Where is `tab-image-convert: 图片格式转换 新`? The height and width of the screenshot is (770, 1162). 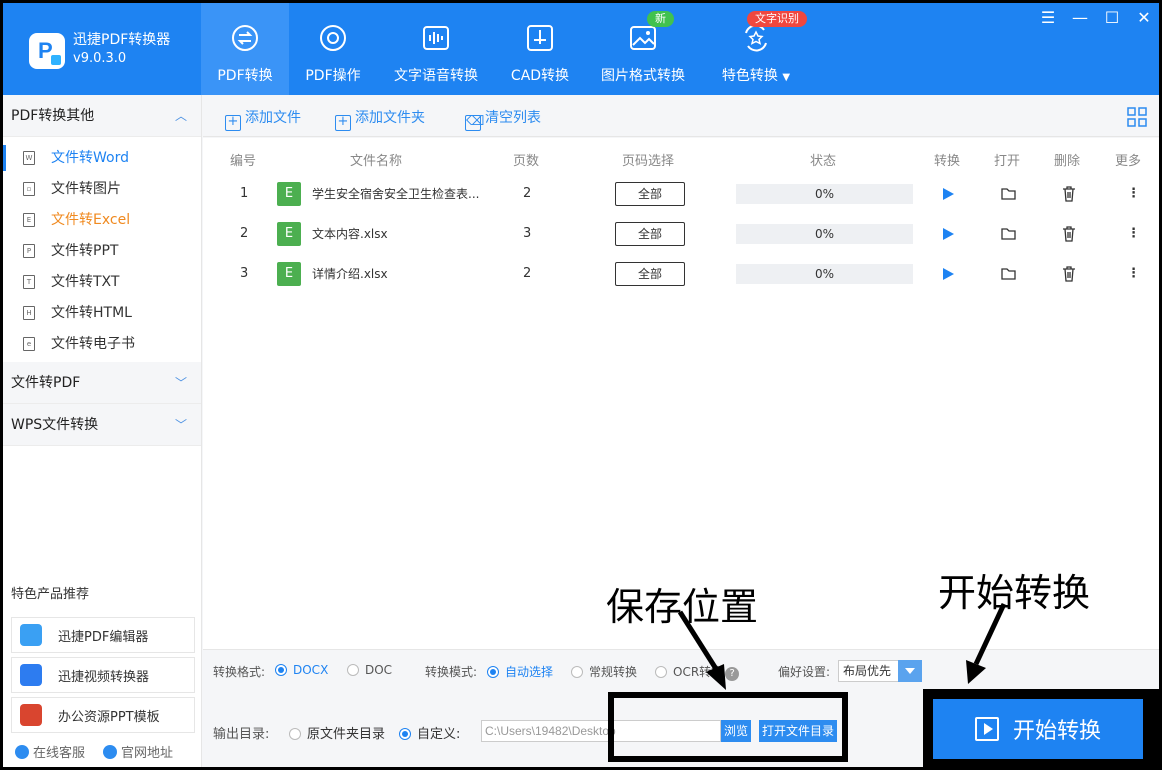 tab-image-convert: 图片格式转换 新 is located at coordinates (643, 49).